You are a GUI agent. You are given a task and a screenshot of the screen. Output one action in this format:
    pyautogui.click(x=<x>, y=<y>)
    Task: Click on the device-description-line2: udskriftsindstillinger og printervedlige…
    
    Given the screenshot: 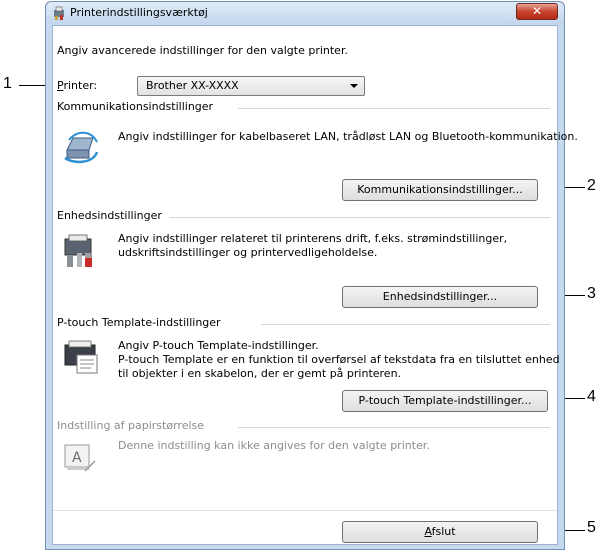 What is the action you would take?
    pyautogui.click(x=248, y=252)
    